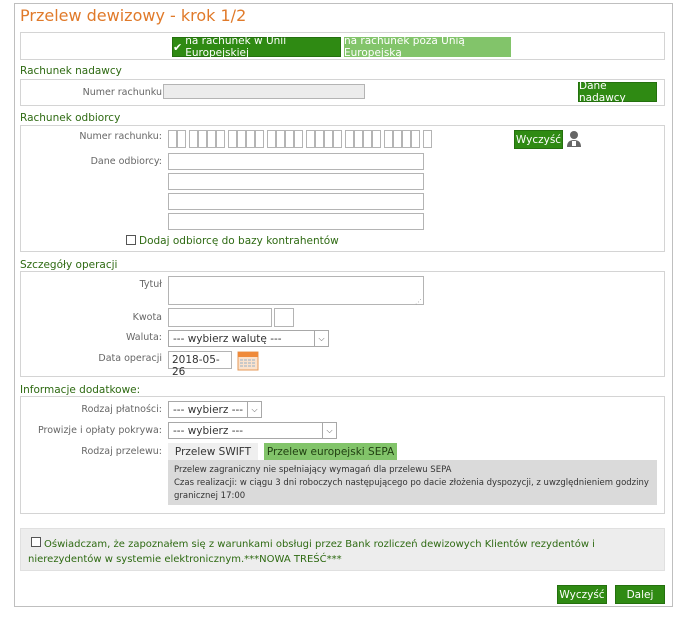  What do you see at coordinates (131, 240) in the screenshot?
I see `add-contractor-checkbox` at bounding box center [131, 240].